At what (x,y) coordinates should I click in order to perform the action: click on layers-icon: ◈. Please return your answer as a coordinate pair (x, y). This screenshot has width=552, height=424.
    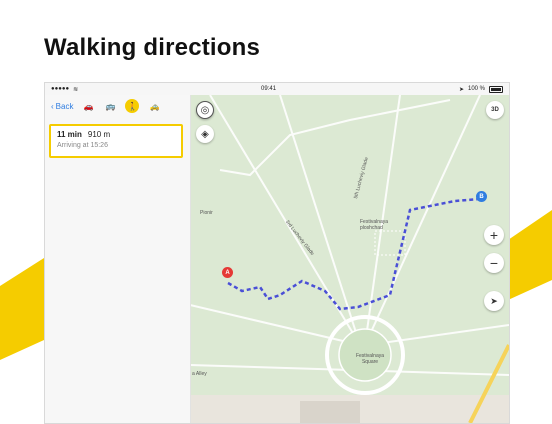
    Looking at the image, I should click on (205, 134).